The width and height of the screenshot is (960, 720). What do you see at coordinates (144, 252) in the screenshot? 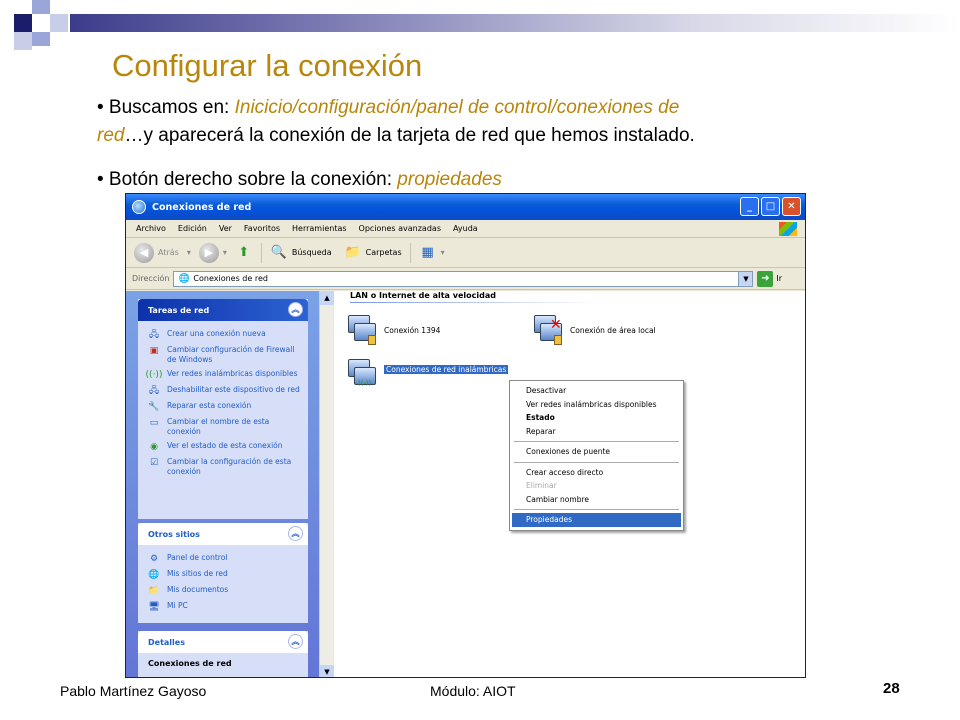
I see `back-arrow-icon: ◀` at bounding box center [144, 252].